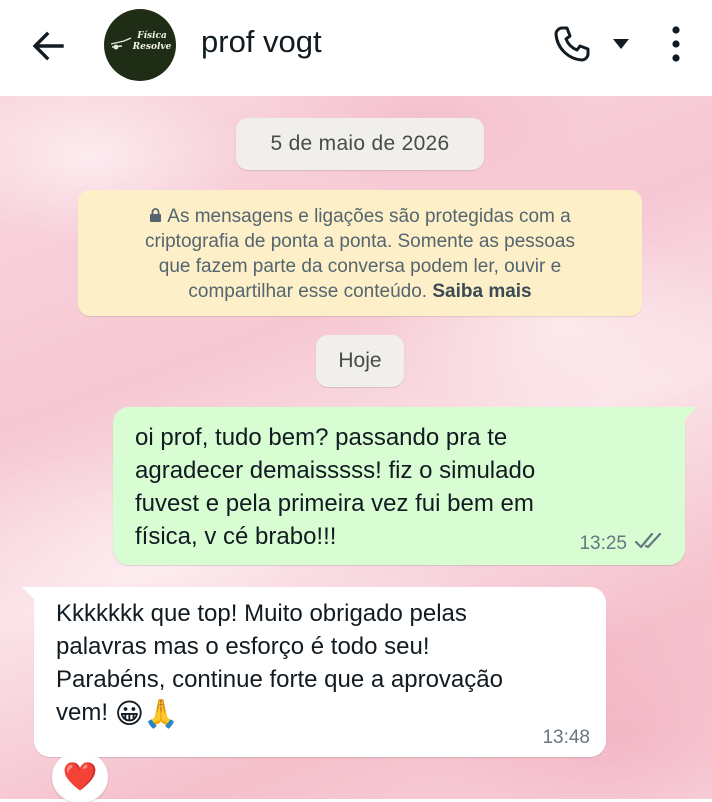  Describe the element at coordinates (236, 536) in the screenshot. I see `message-line: física, v cé brabo!!!` at that location.